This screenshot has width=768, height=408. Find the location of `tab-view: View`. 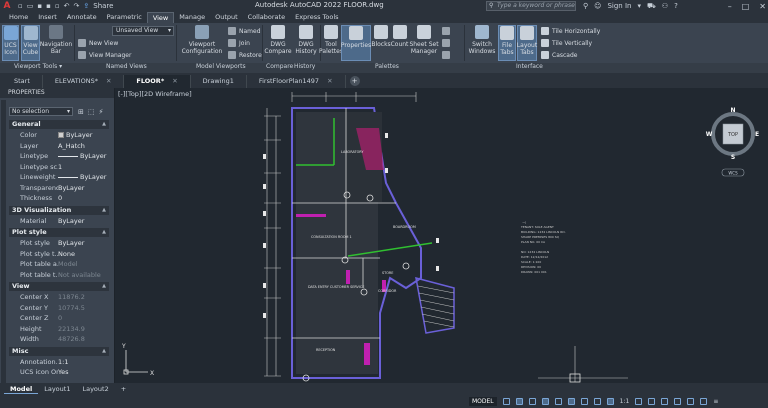

tab-view: View is located at coordinates (160, 17).